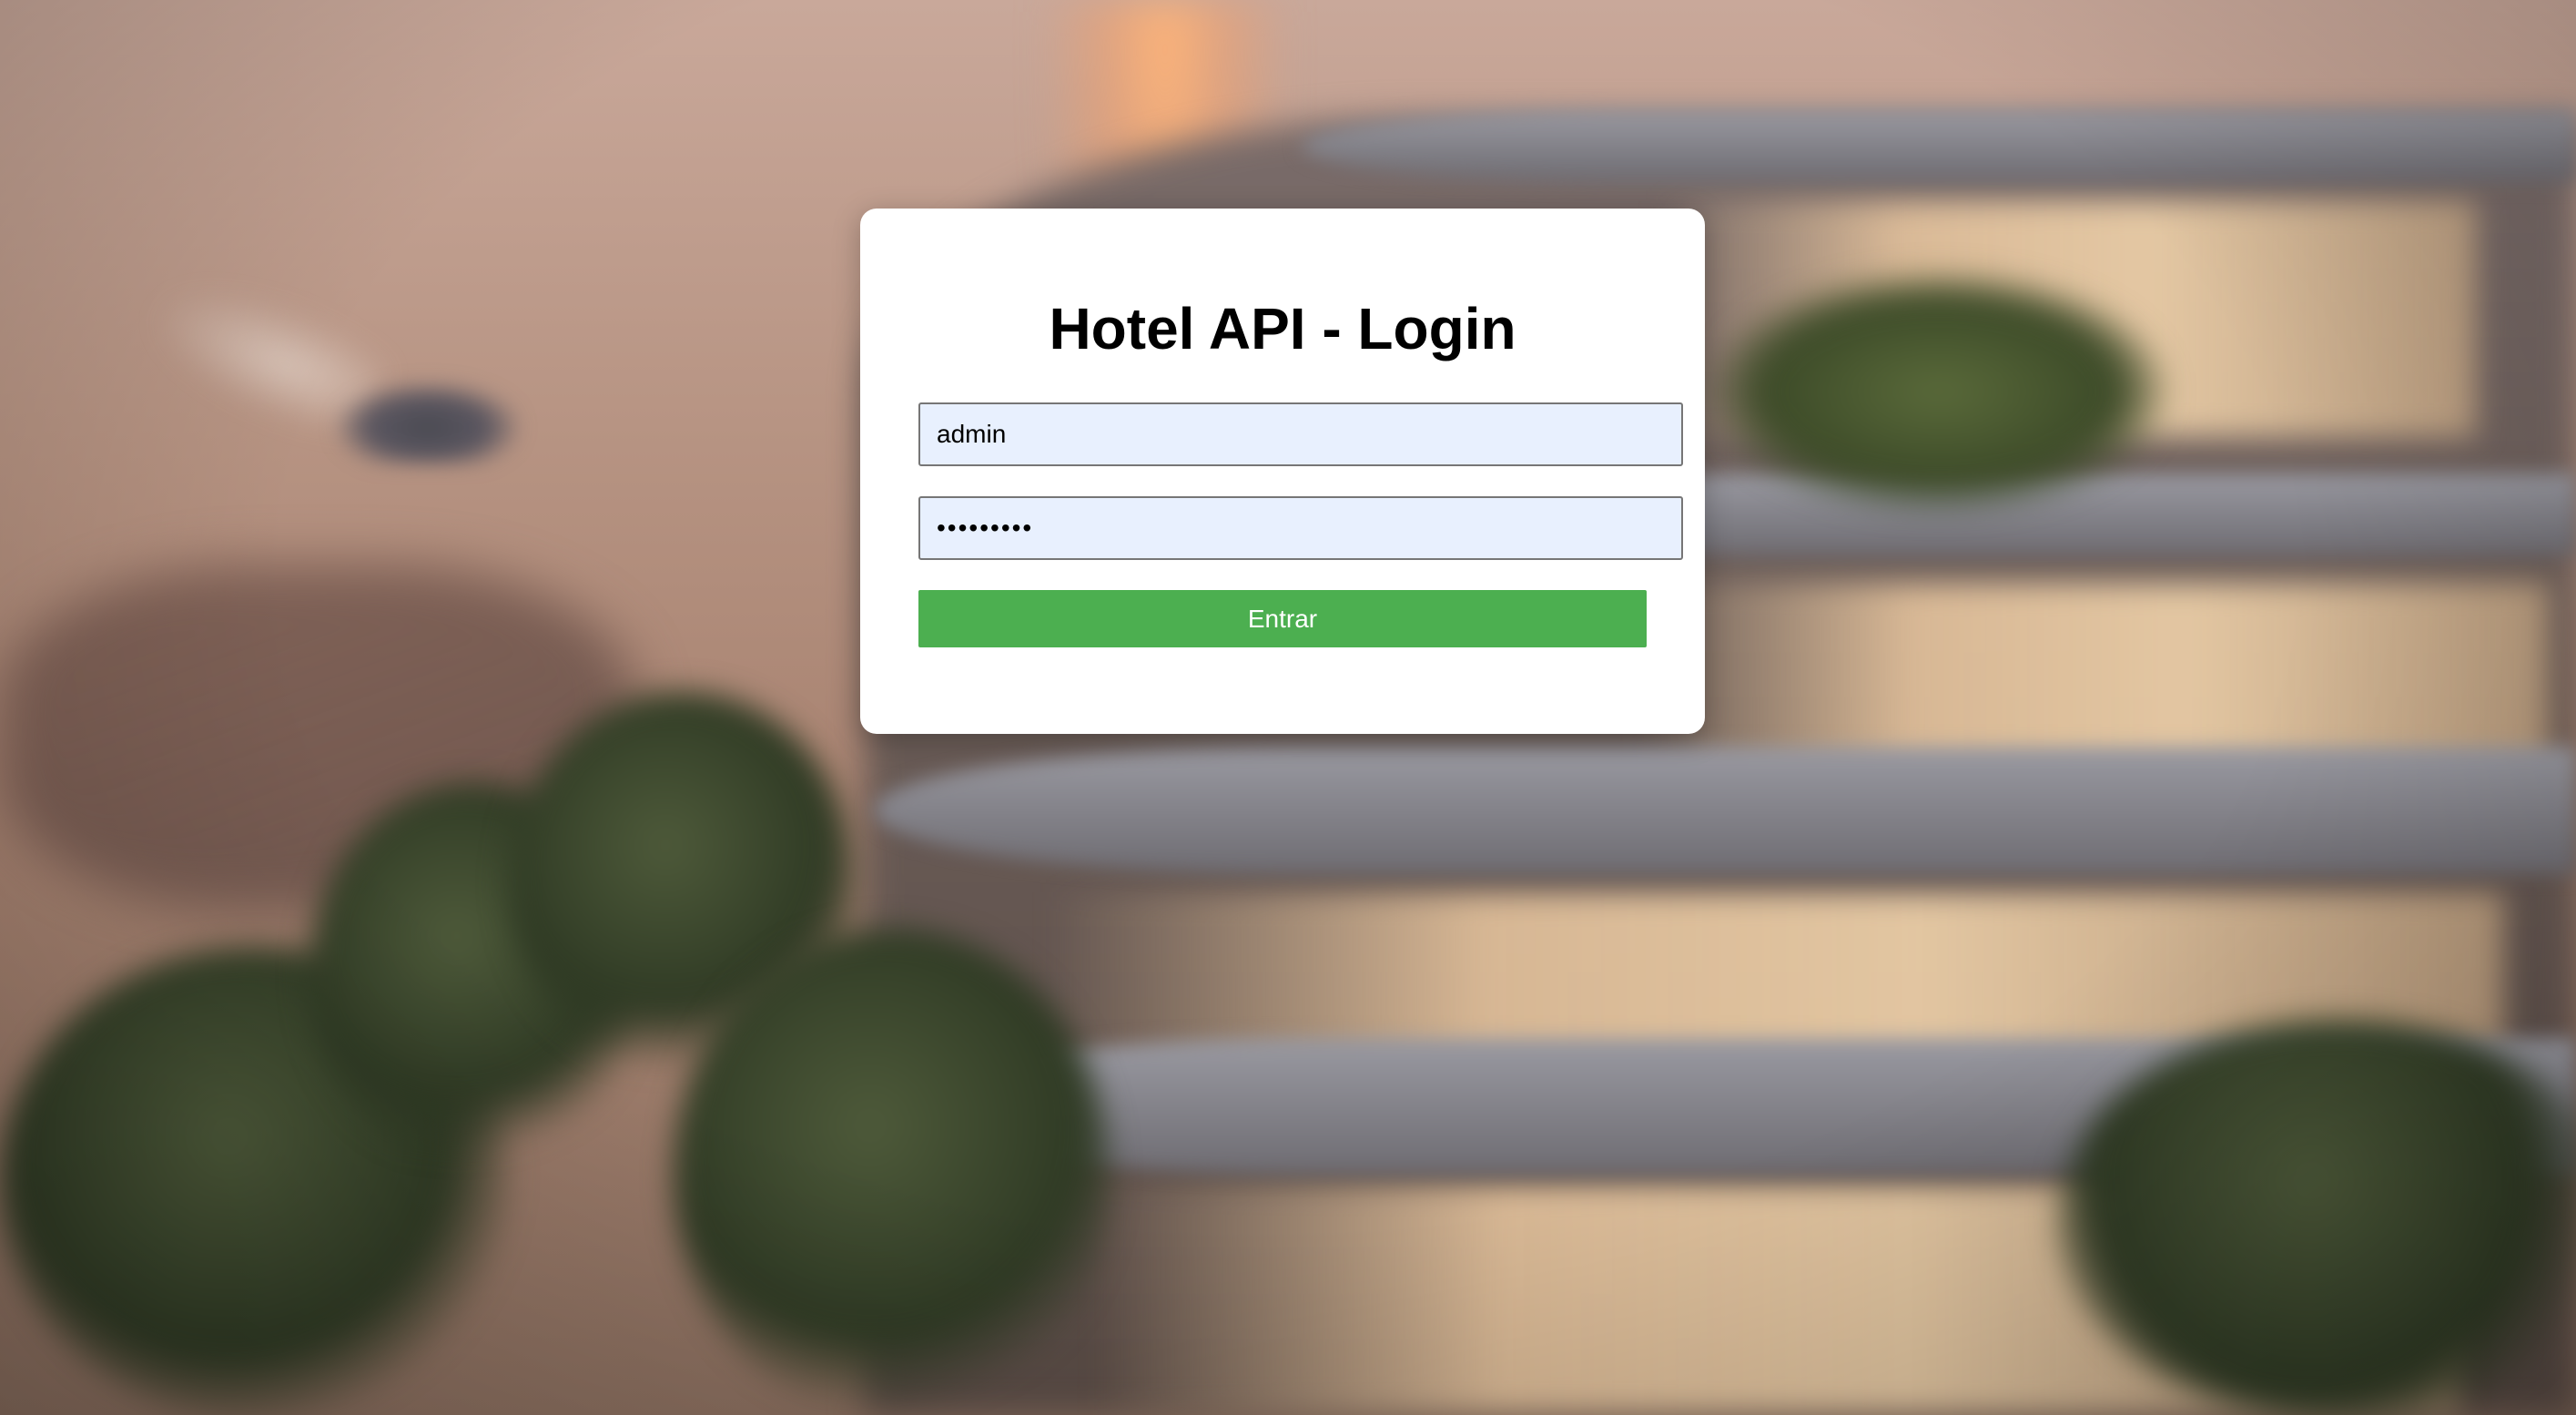 The width and height of the screenshot is (2576, 1415). Describe the element at coordinates (1300, 528) in the screenshot. I see `password-input` at that location.